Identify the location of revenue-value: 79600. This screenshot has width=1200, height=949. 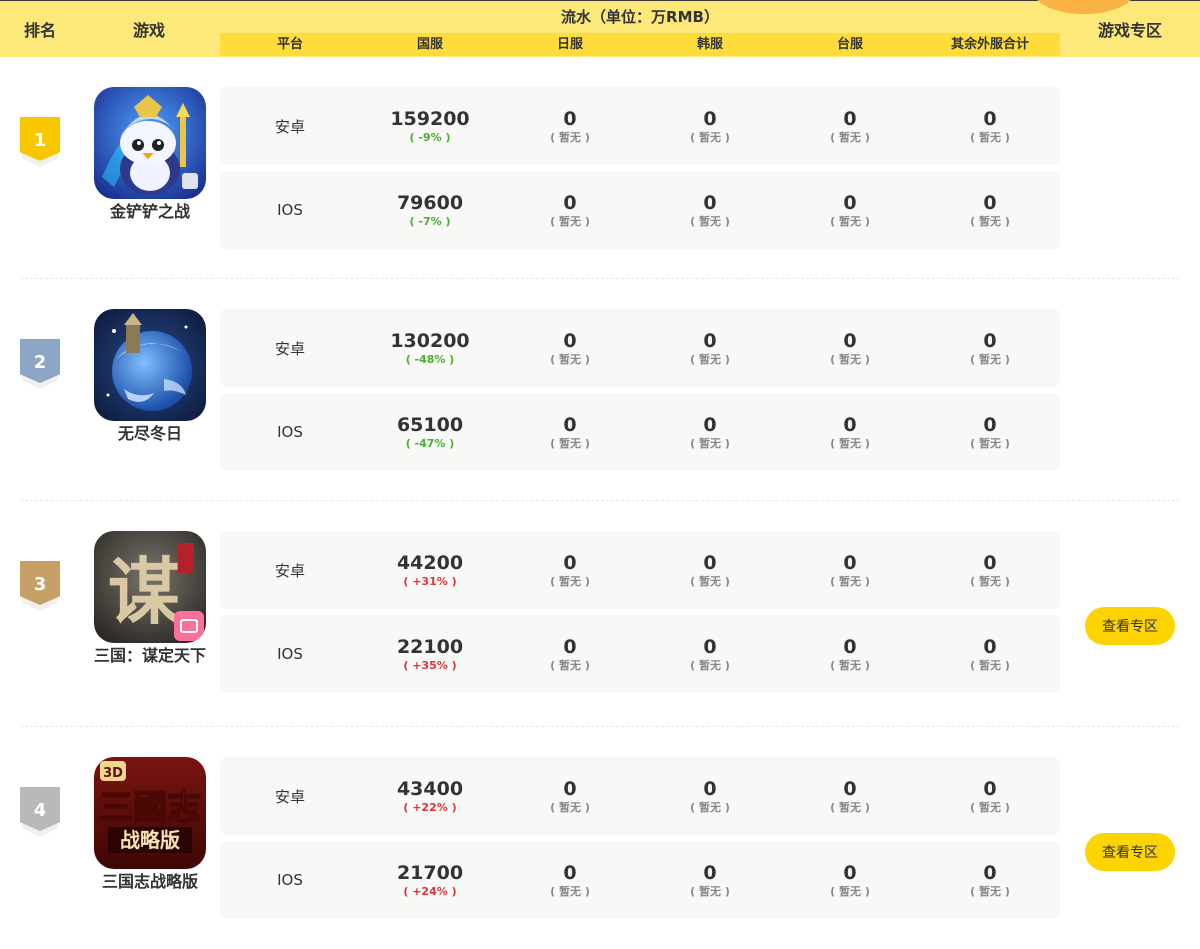
(430, 202).